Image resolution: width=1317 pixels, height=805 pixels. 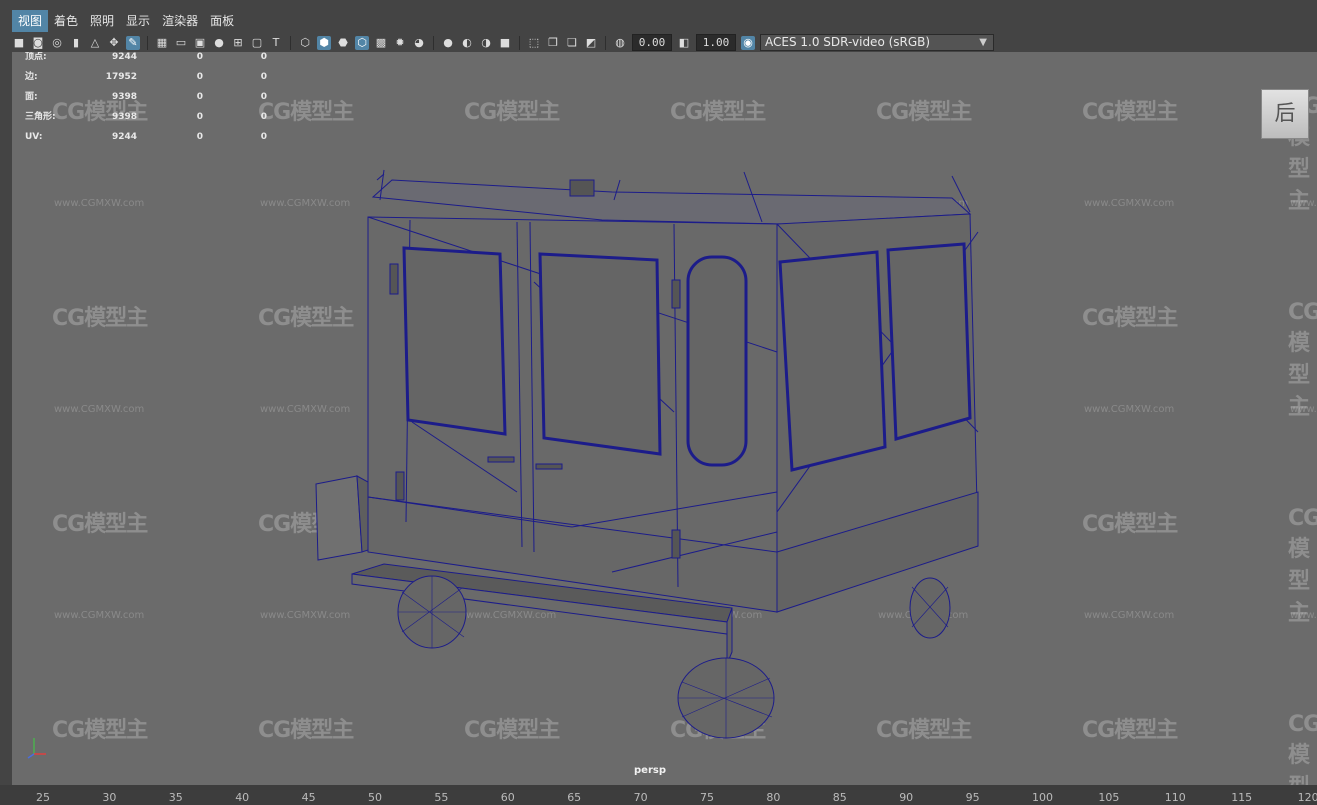 What do you see at coordinates (219, 43) in the screenshot?
I see `gate-mask-icon: ●` at bounding box center [219, 43].